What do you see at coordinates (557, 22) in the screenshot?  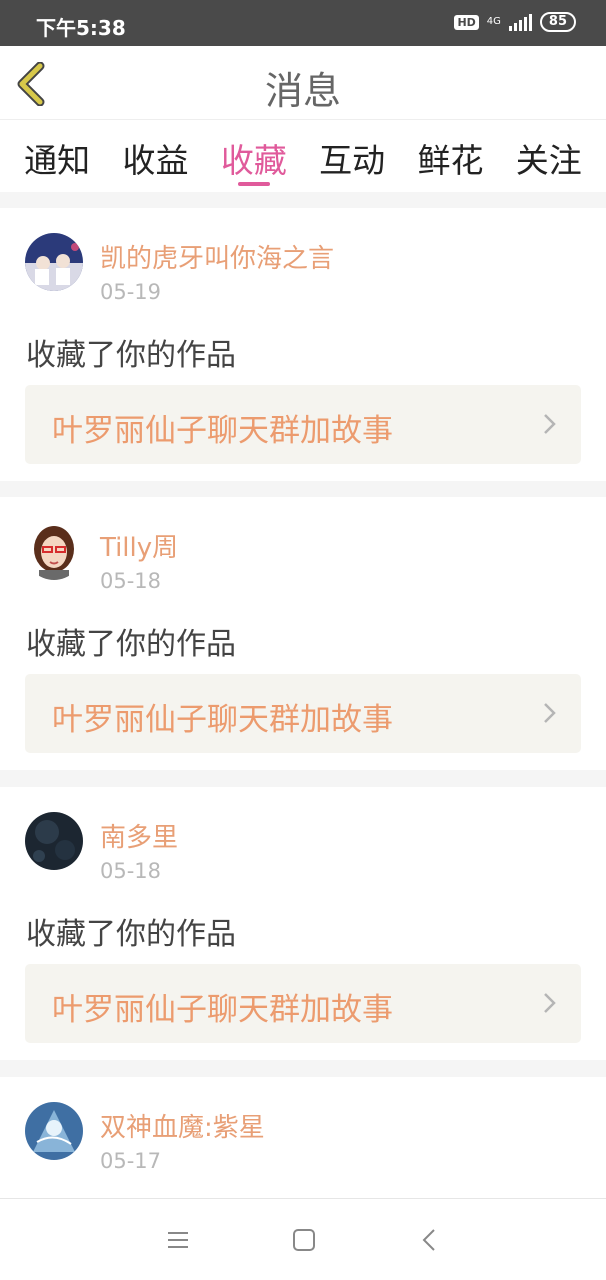 I see `battery-indicator: 85` at bounding box center [557, 22].